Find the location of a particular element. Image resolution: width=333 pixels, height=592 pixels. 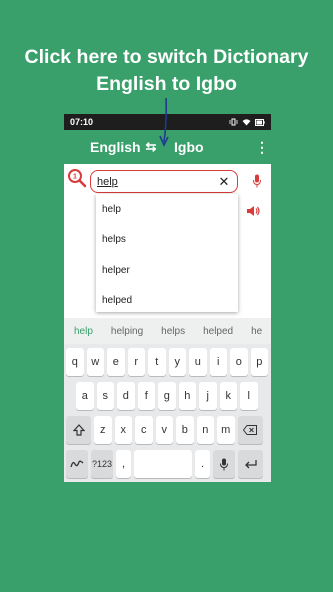

key-v: v is located at coordinates (164, 430).